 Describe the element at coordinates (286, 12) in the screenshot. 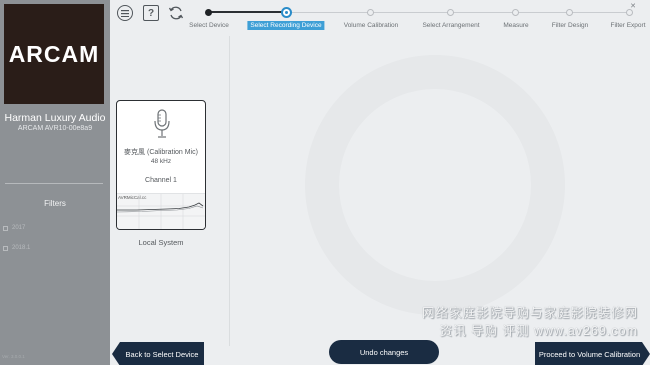

I see `step-dot-select-recording-device` at that location.